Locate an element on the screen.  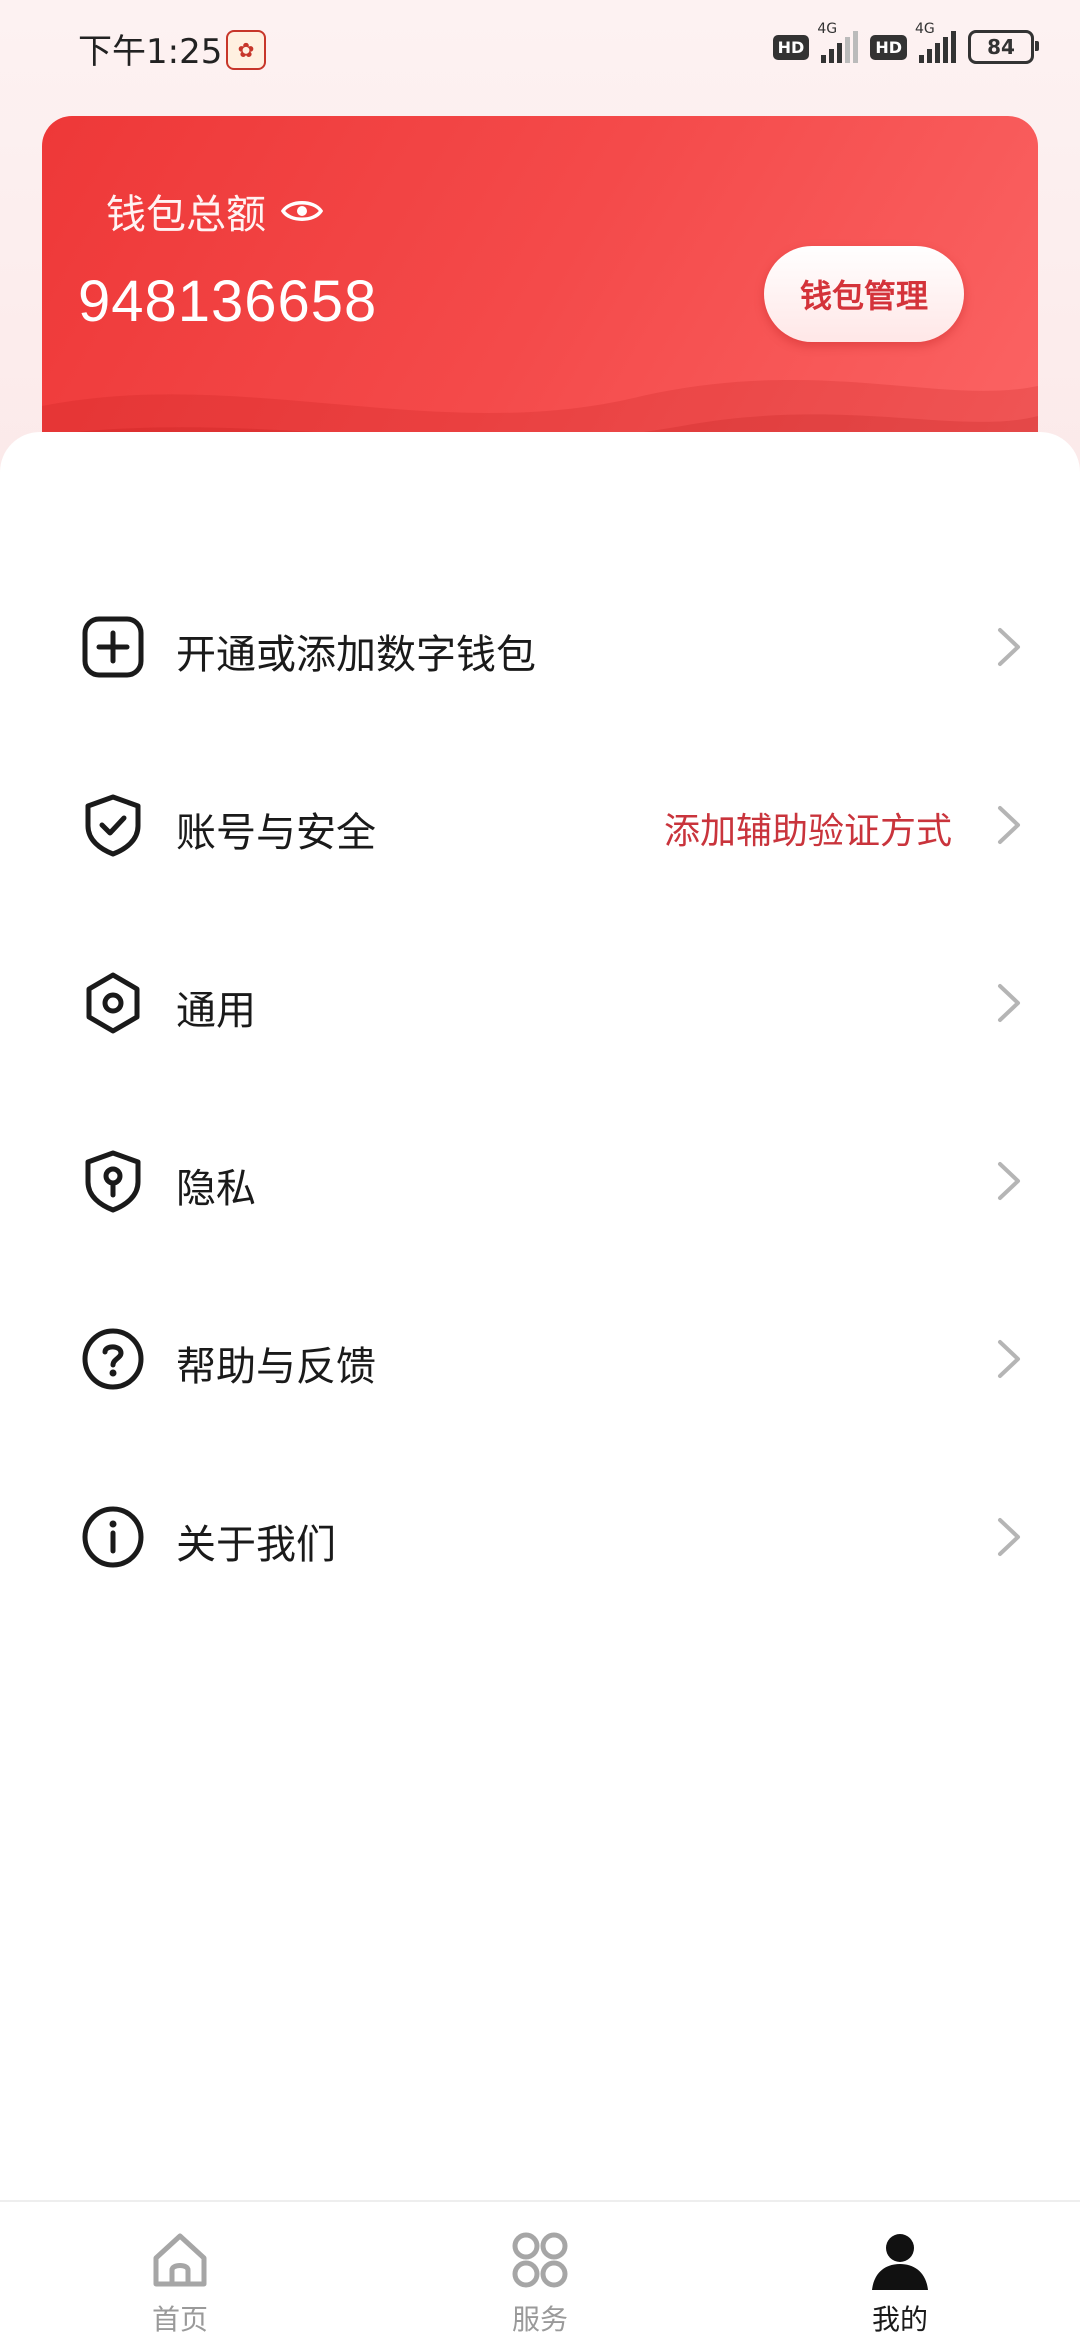
battery-icon: 84 is located at coordinates (1003, 47).